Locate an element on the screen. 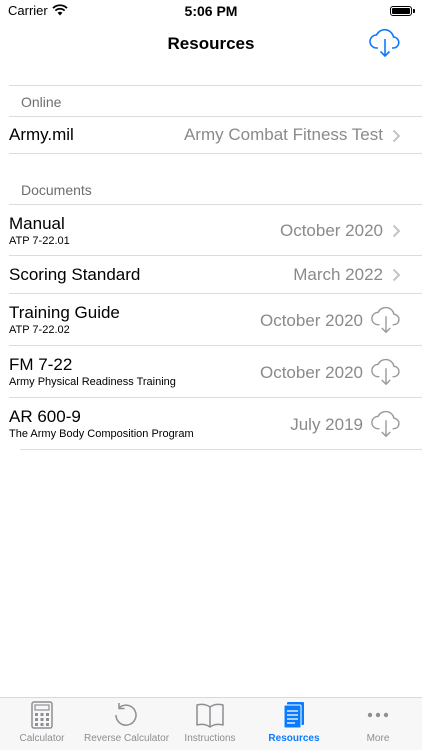  section-header-online: Online is located at coordinates (41, 102).